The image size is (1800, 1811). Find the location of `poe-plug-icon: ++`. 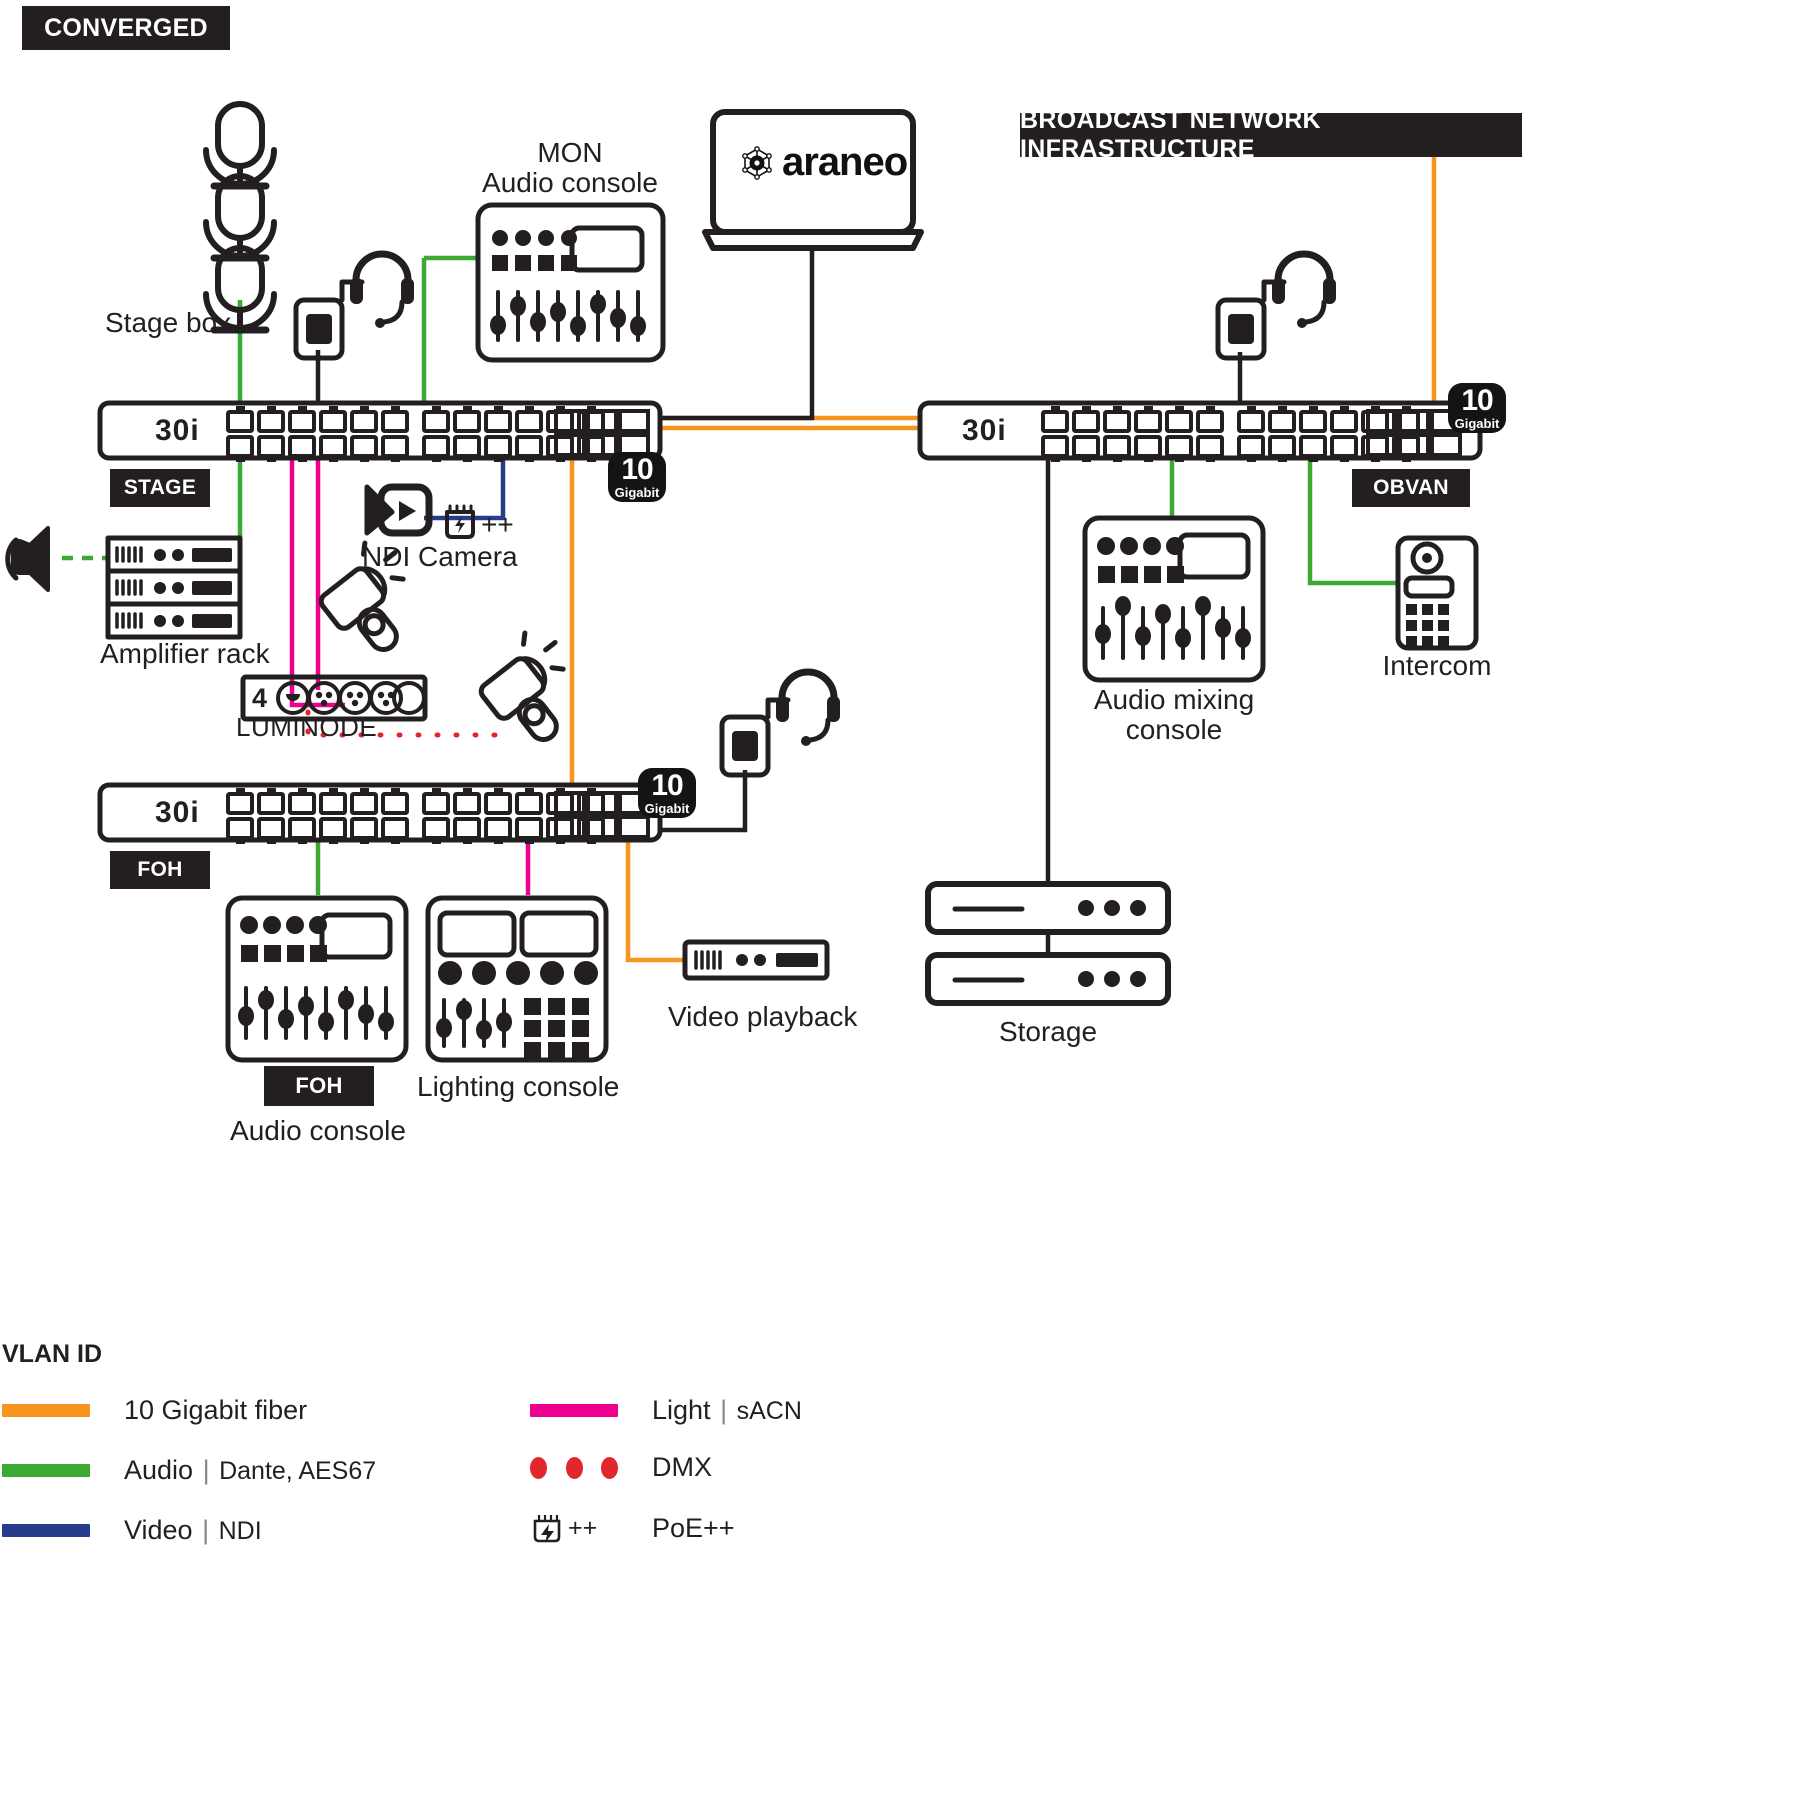

poe-plug-icon: ++ is located at coordinates (574, 1528).